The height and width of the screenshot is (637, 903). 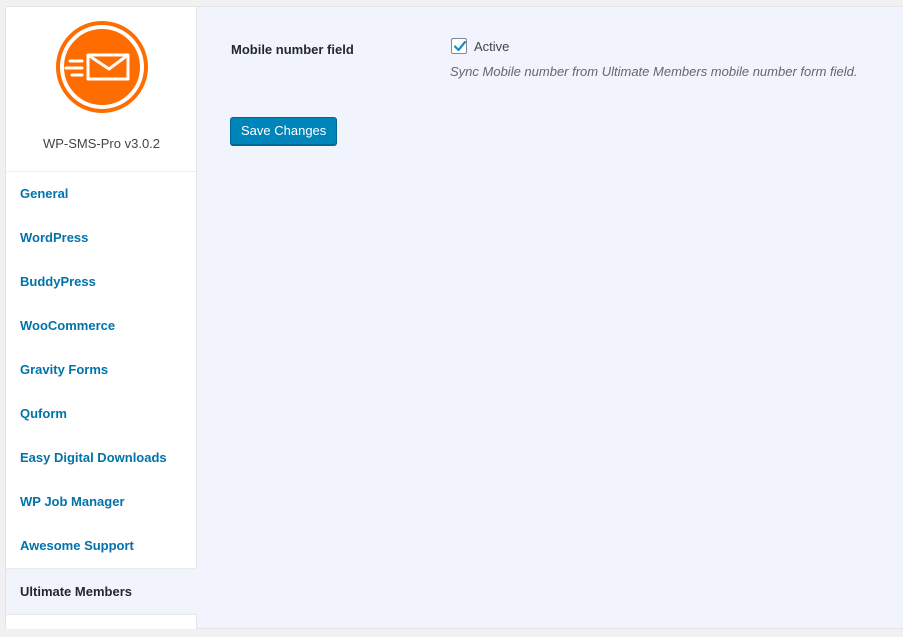 What do you see at coordinates (101, 370) in the screenshot?
I see `sidebar-item-gravity-forms: Gravity Forms` at bounding box center [101, 370].